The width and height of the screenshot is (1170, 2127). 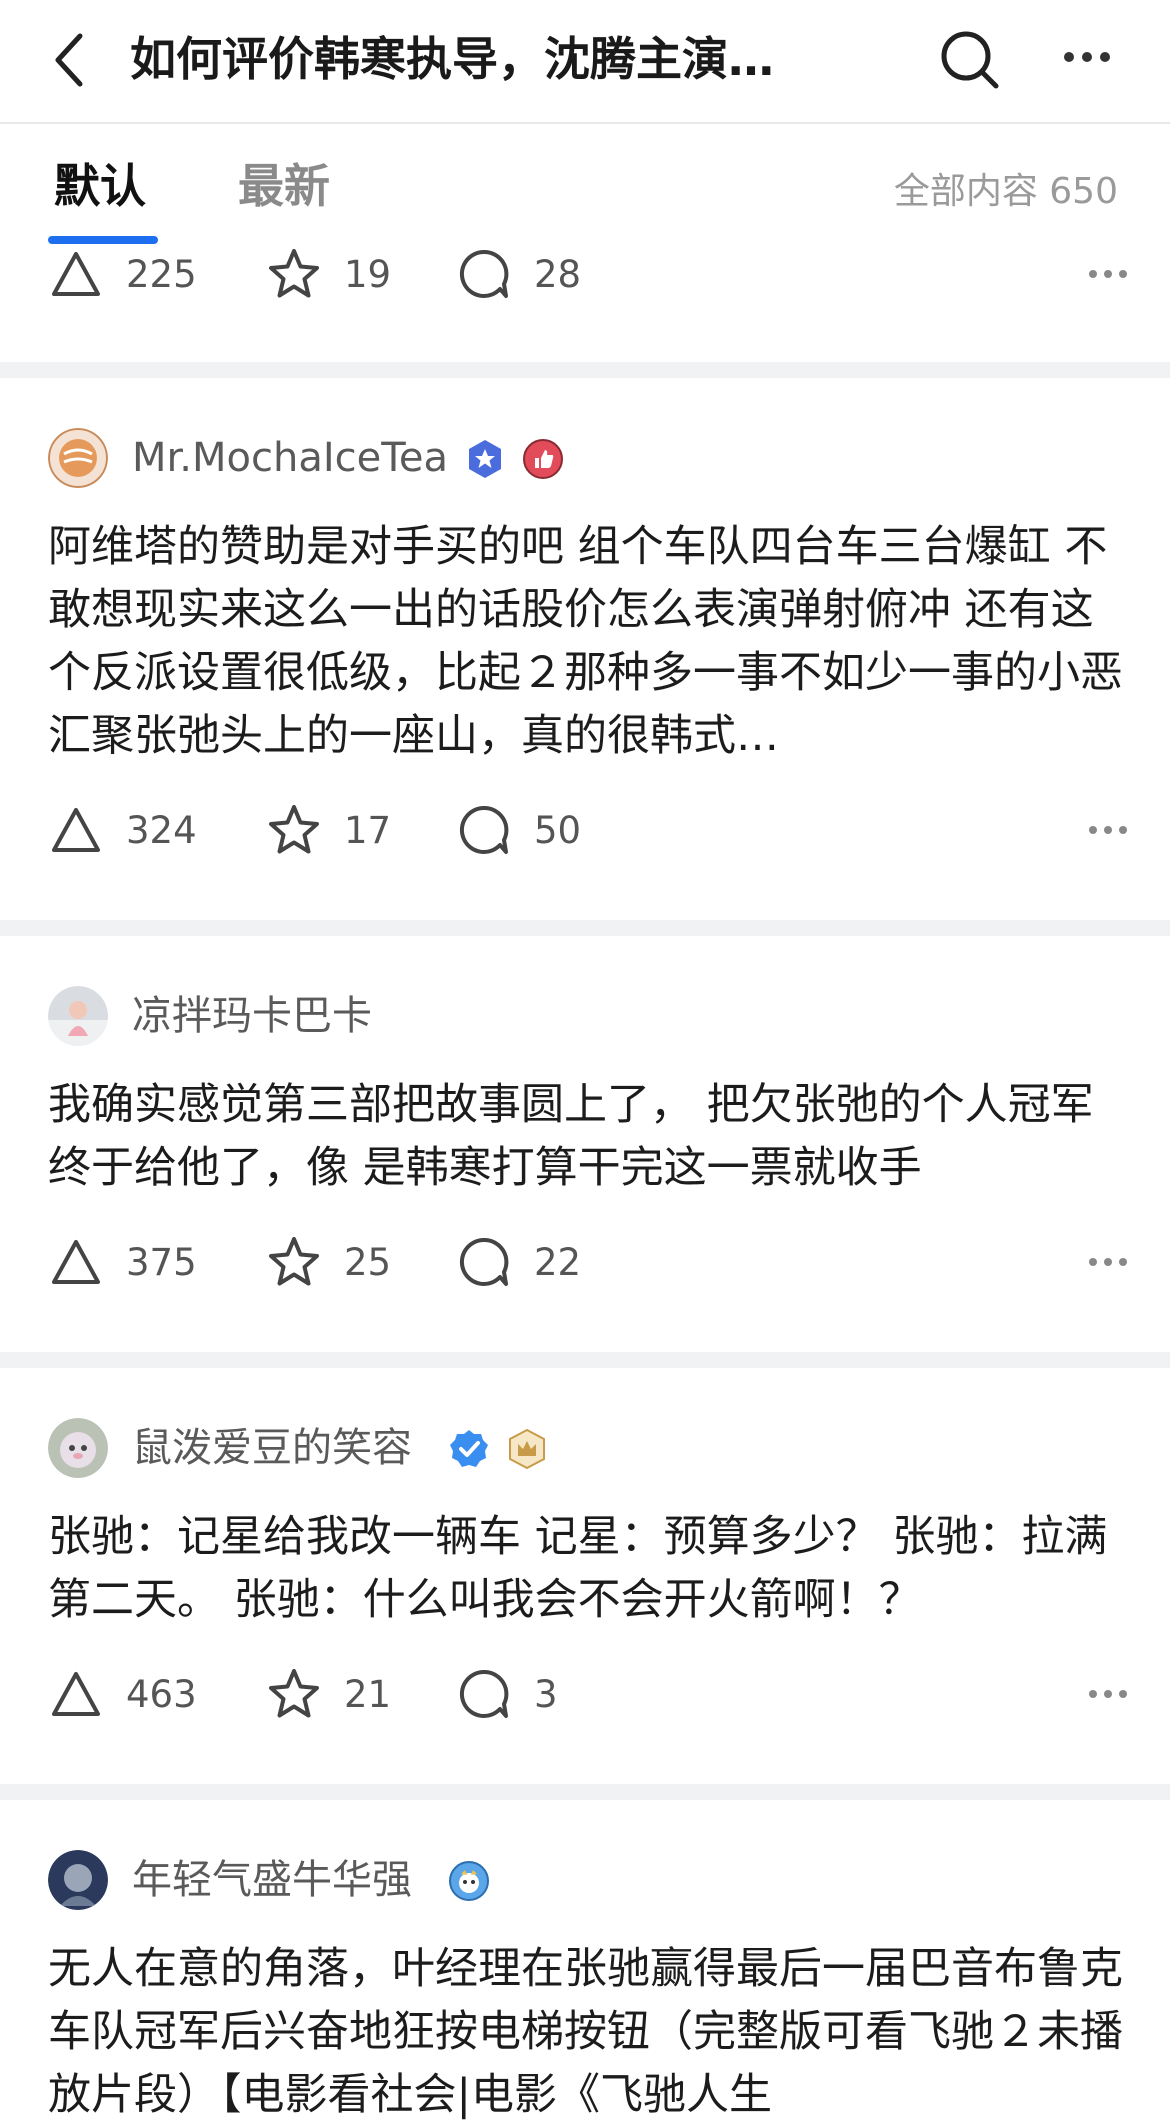 I want to click on upvote-count: 225, so click(x=161, y=274).